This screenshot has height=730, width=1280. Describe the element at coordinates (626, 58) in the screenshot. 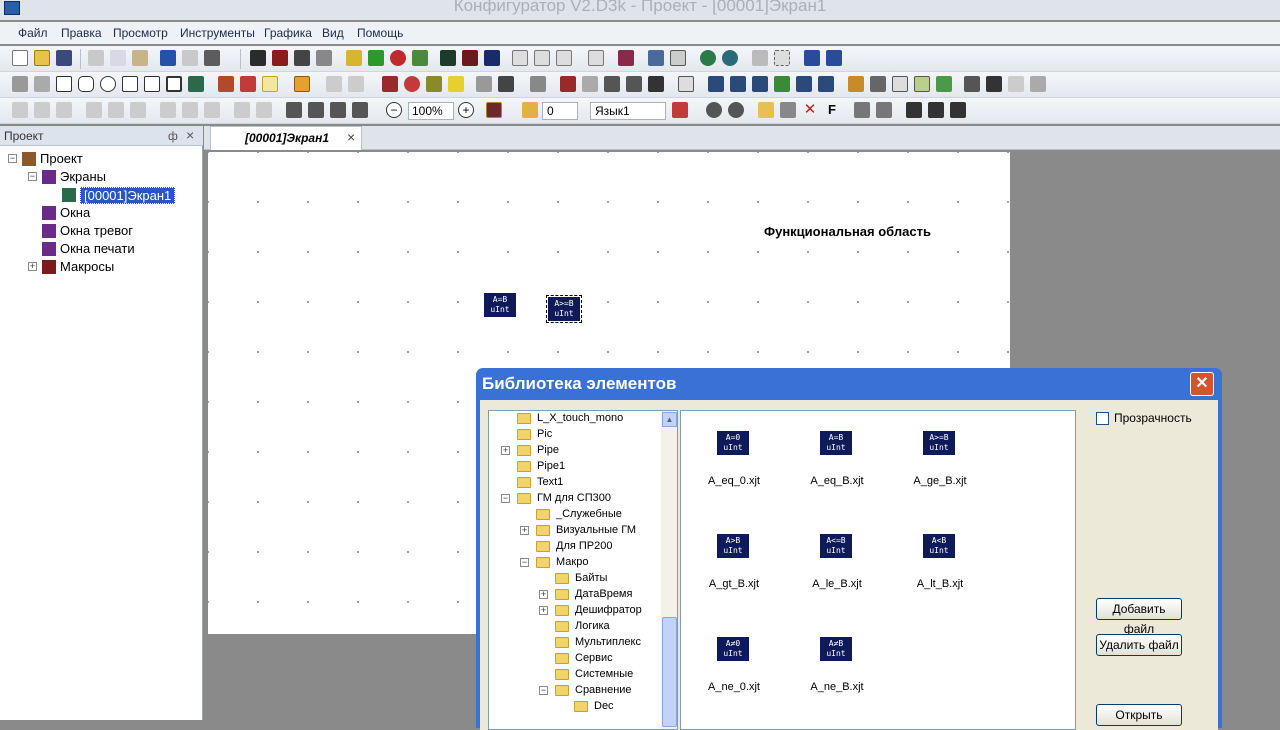

I see `eraser-icon` at that location.